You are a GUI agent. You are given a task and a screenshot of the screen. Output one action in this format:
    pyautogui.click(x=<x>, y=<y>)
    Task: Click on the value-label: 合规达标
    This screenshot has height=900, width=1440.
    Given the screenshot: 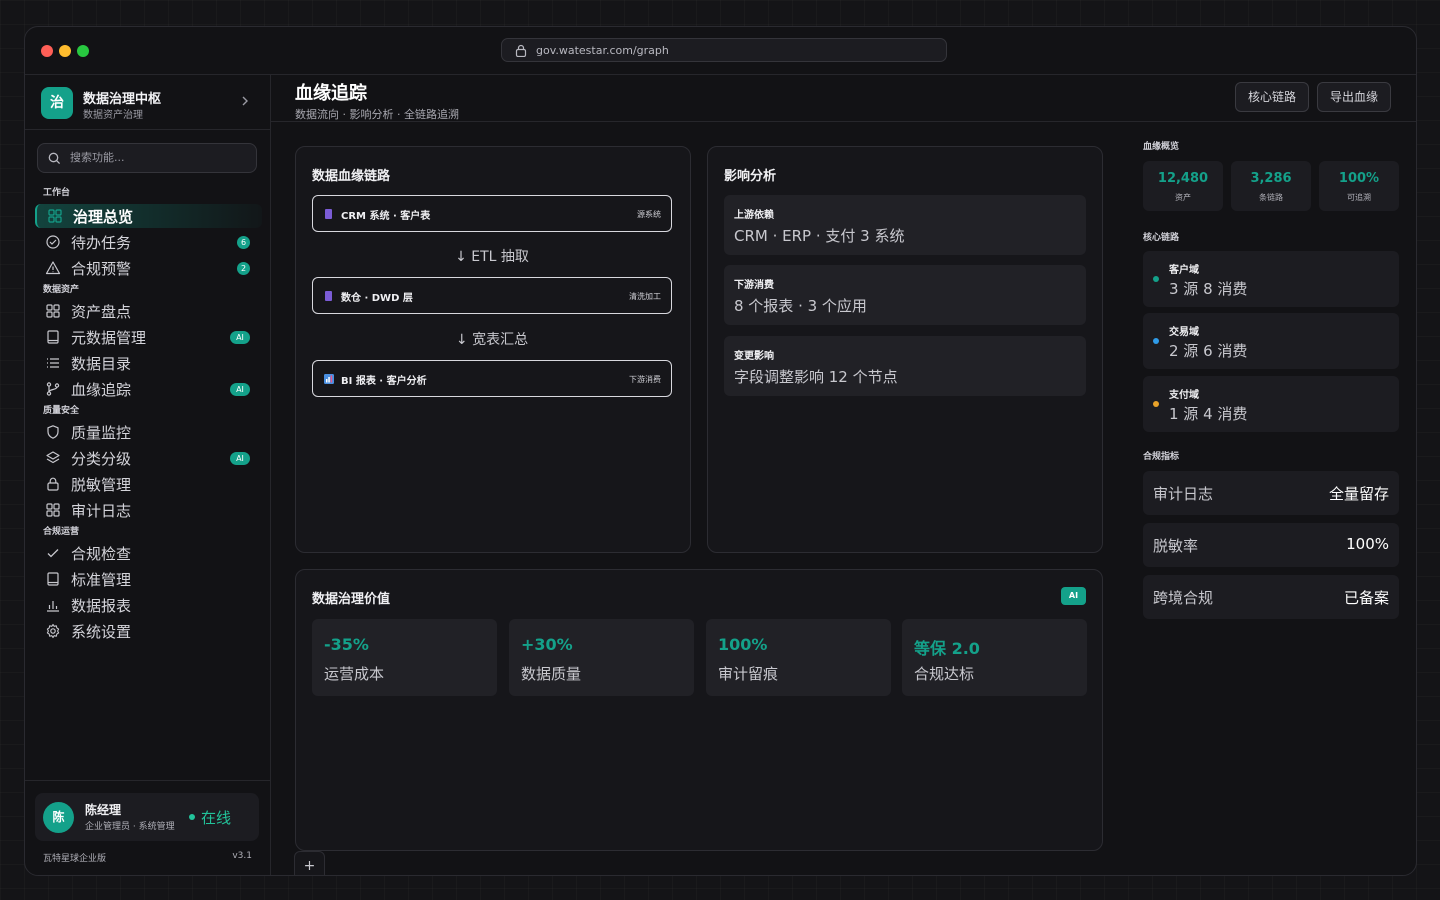 What is the action you would take?
    pyautogui.click(x=944, y=674)
    